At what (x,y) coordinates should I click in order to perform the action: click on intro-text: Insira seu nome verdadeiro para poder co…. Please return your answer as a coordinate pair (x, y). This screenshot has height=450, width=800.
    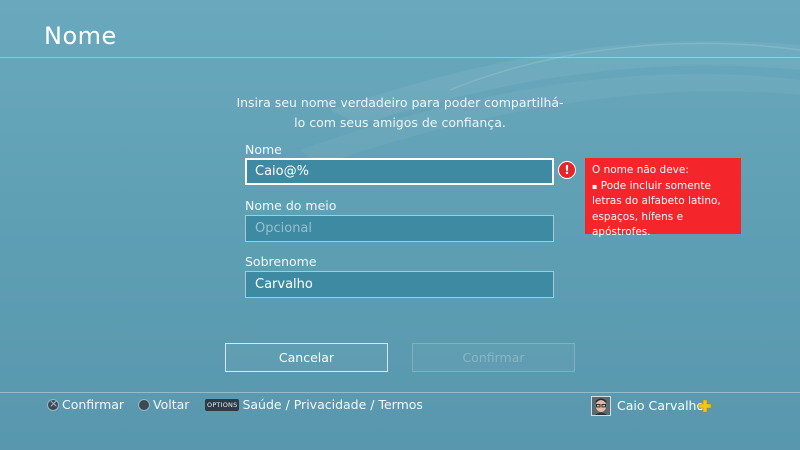
    Looking at the image, I should click on (400, 112).